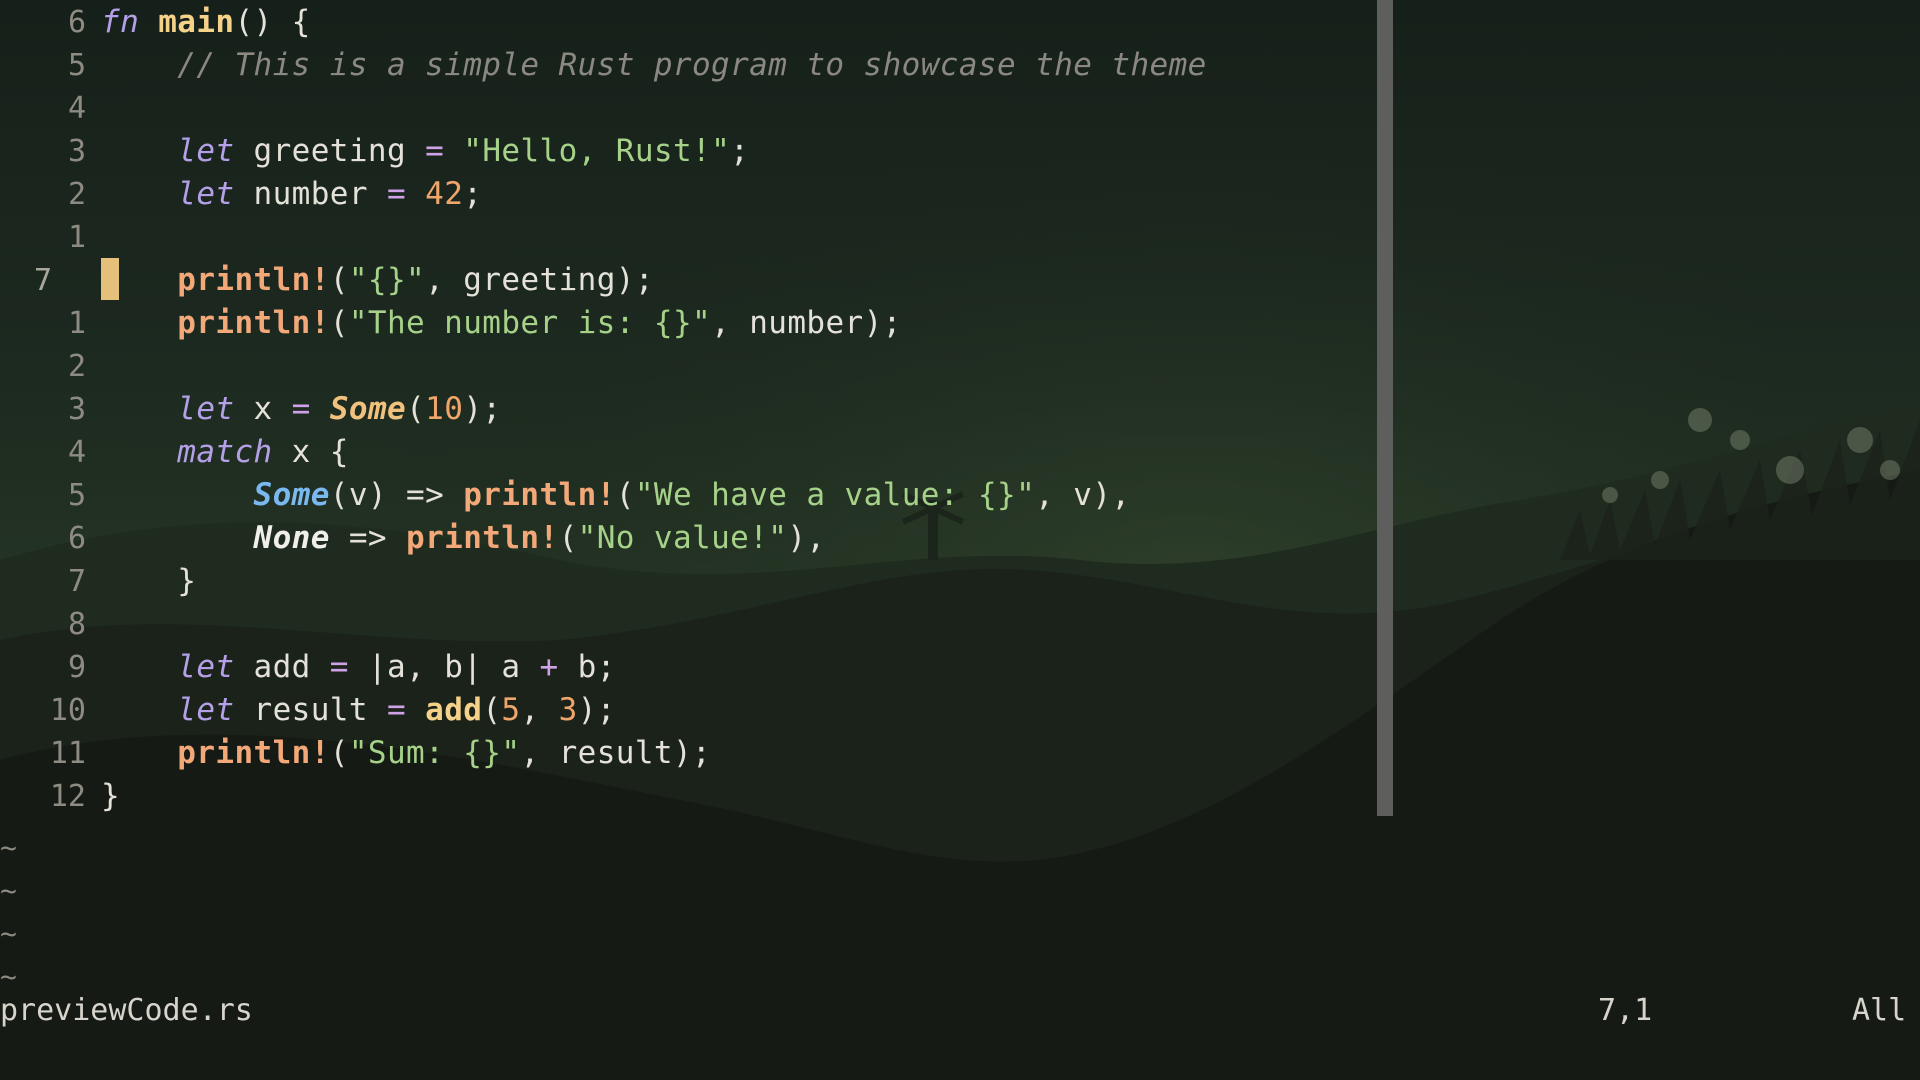  Describe the element at coordinates (835, 495) in the screenshot. I see `code-token: "We have a value: {}"` at that location.